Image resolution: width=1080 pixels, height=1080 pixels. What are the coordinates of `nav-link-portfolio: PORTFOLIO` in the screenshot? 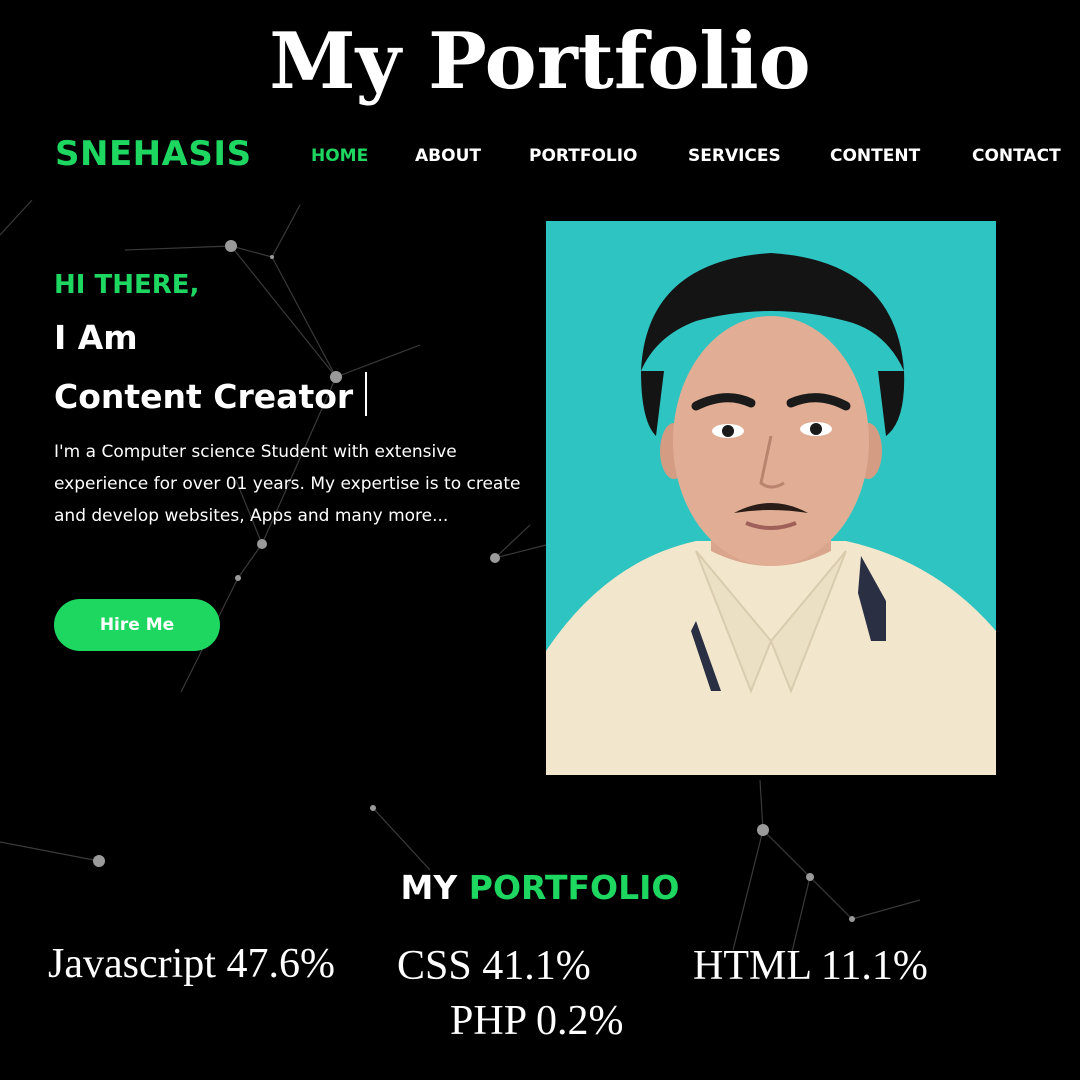 It's located at (583, 156).